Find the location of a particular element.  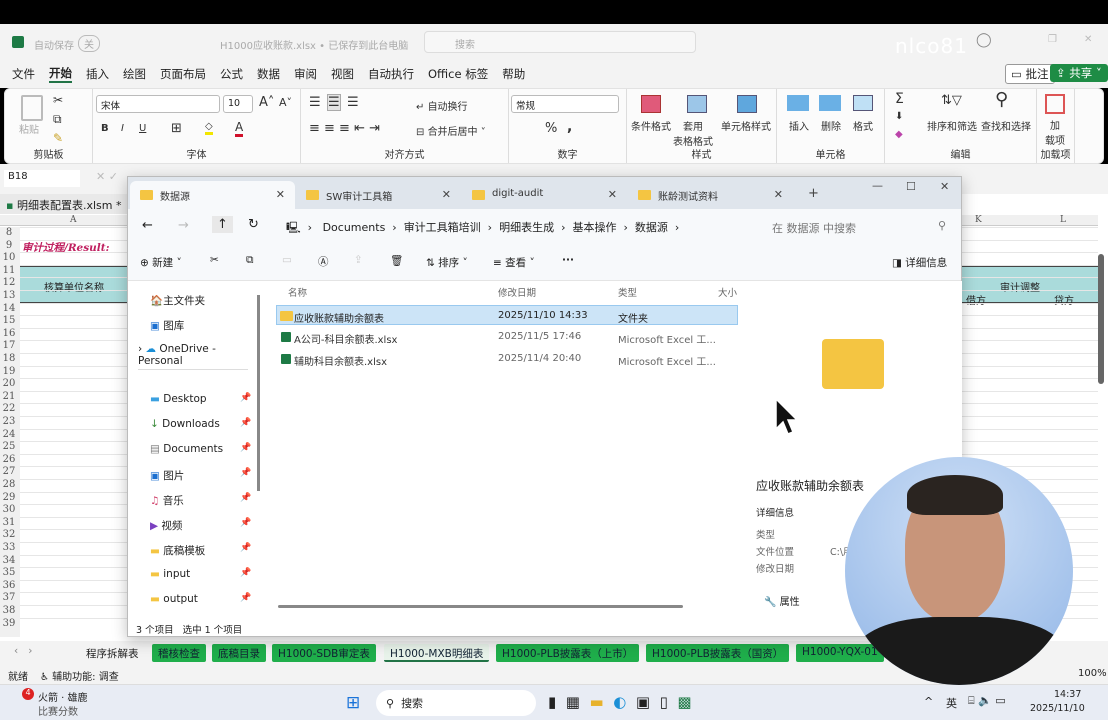

breadcrumb-item: 数据源 is located at coordinates (651, 227).